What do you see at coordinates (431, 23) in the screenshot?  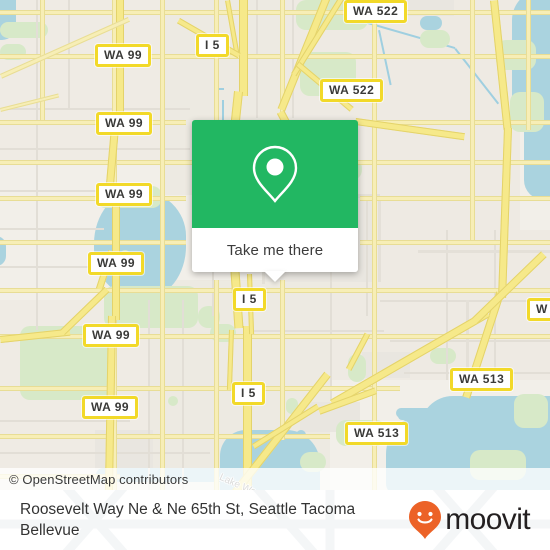 I see `water-pond` at bounding box center [431, 23].